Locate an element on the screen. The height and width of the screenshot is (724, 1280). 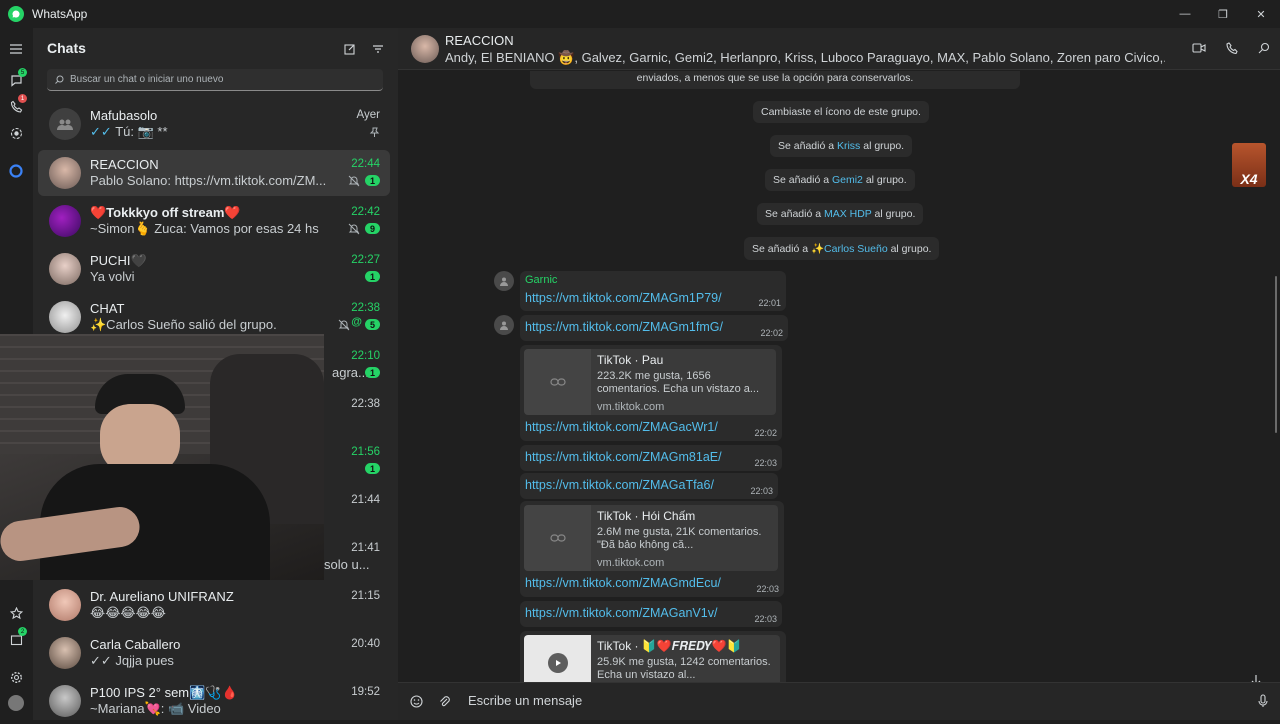
chat-time: 20:40 is located at coordinates (365, 644).